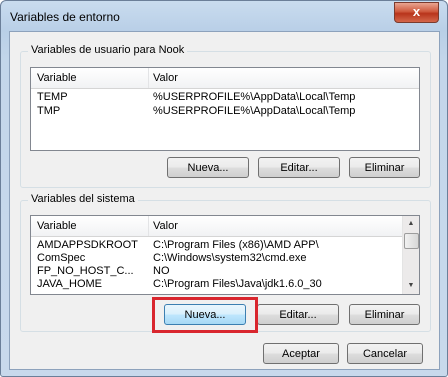 The height and width of the screenshot is (377, 448). What do you see at coordinates (236, 245) in the screenshot?
I see `variable-value: C:\Program Files (x86)\AMD APP\` at bounding box center [236, 245].